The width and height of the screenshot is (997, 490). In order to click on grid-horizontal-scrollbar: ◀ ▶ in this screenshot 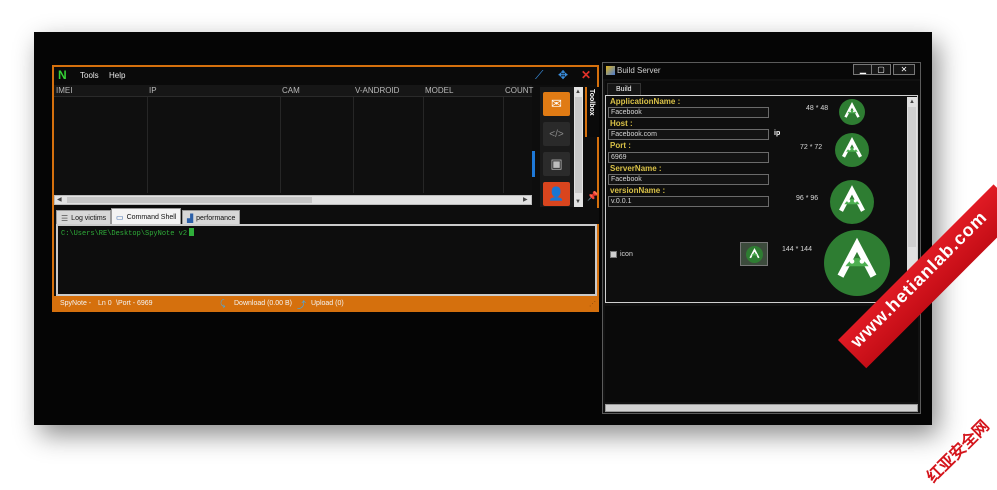, I will do `click(293, 200)`.